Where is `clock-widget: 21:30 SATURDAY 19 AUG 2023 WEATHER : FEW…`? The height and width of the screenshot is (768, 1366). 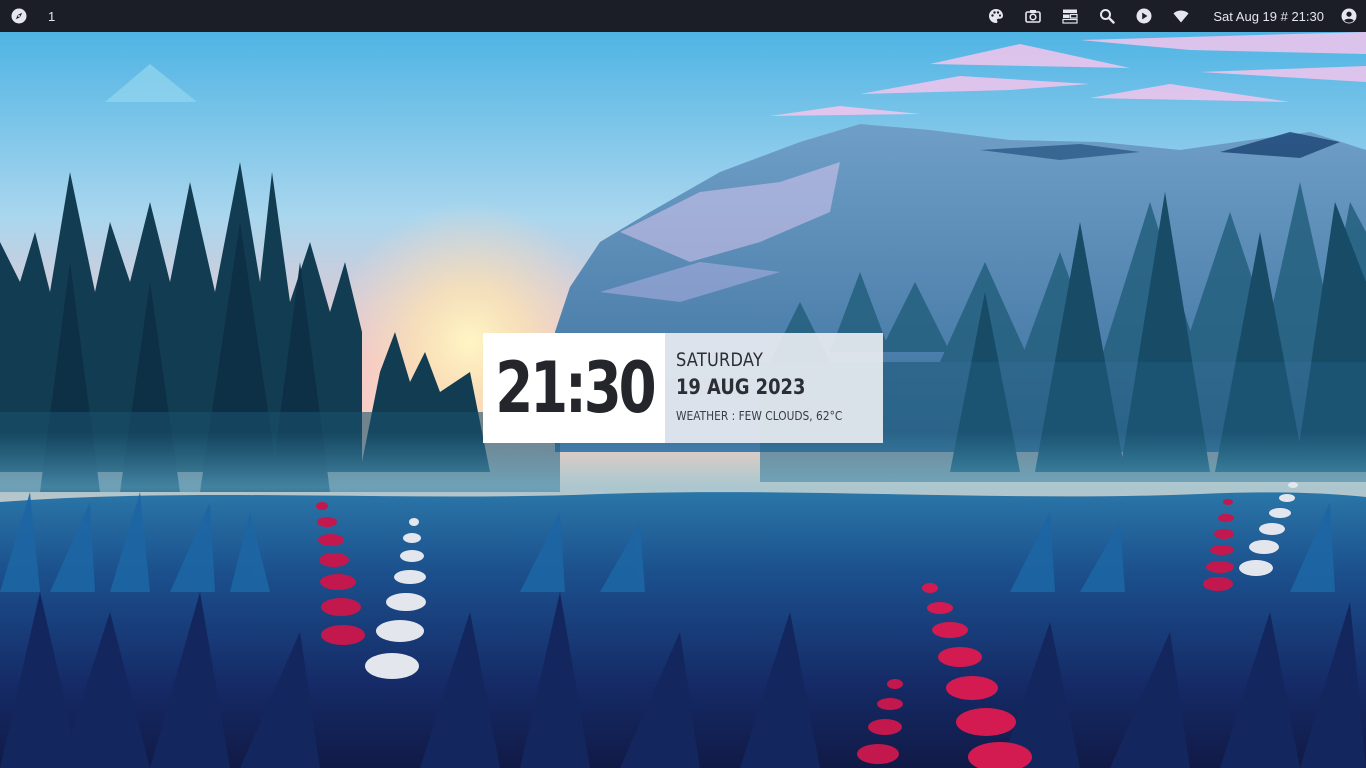
clock-widget: 21:30 SATURDAY 19 AUG 2023 WEATHER : FEW… is located at coordinates (683, 388).